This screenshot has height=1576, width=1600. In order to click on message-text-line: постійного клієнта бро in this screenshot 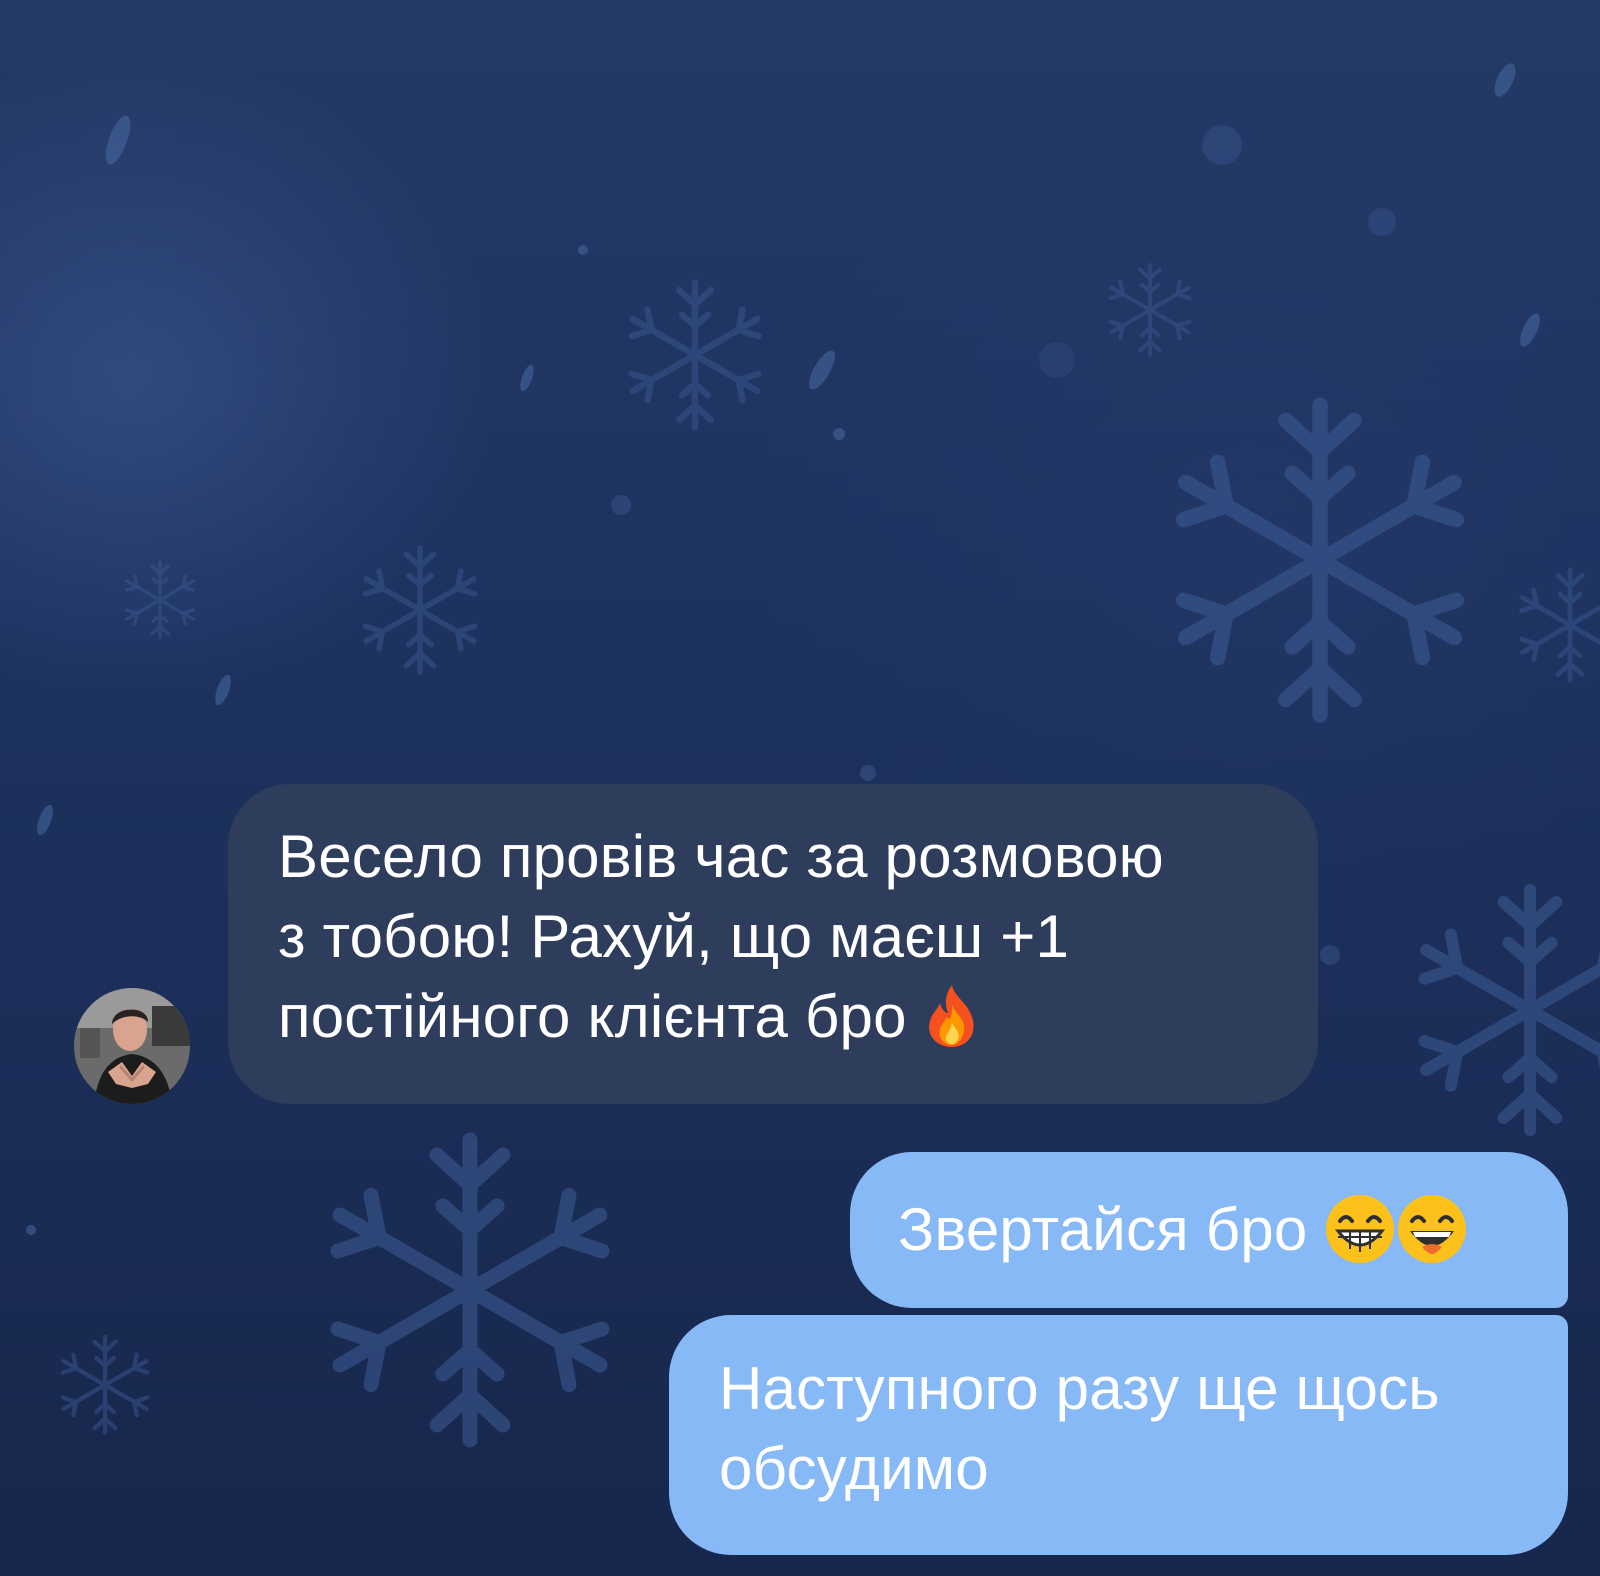, I will do `click(778, 1017)`.